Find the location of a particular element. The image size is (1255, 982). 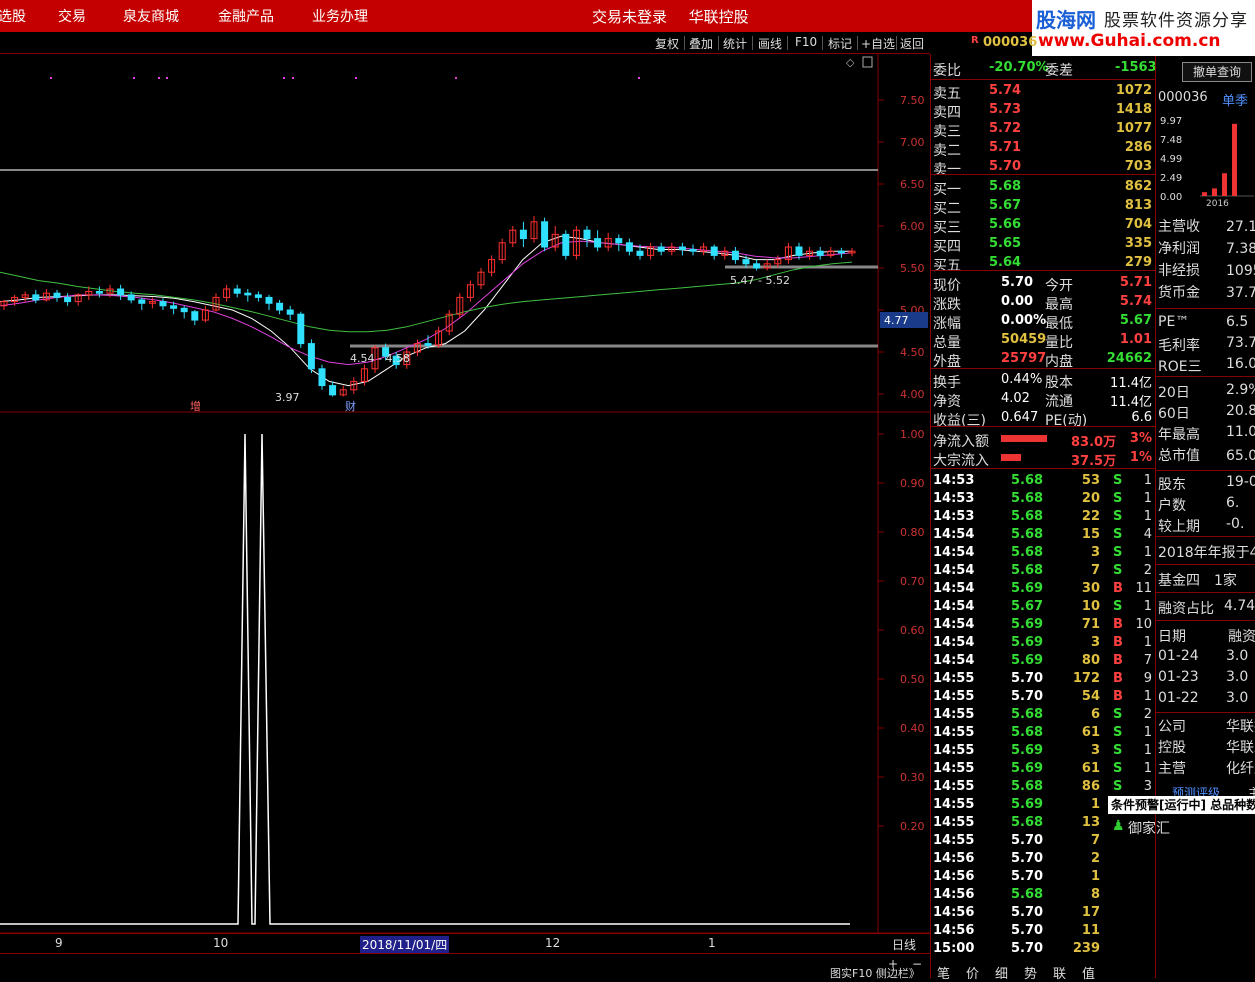

season-toggle: 单季 is located at coordinates (1235, 99).